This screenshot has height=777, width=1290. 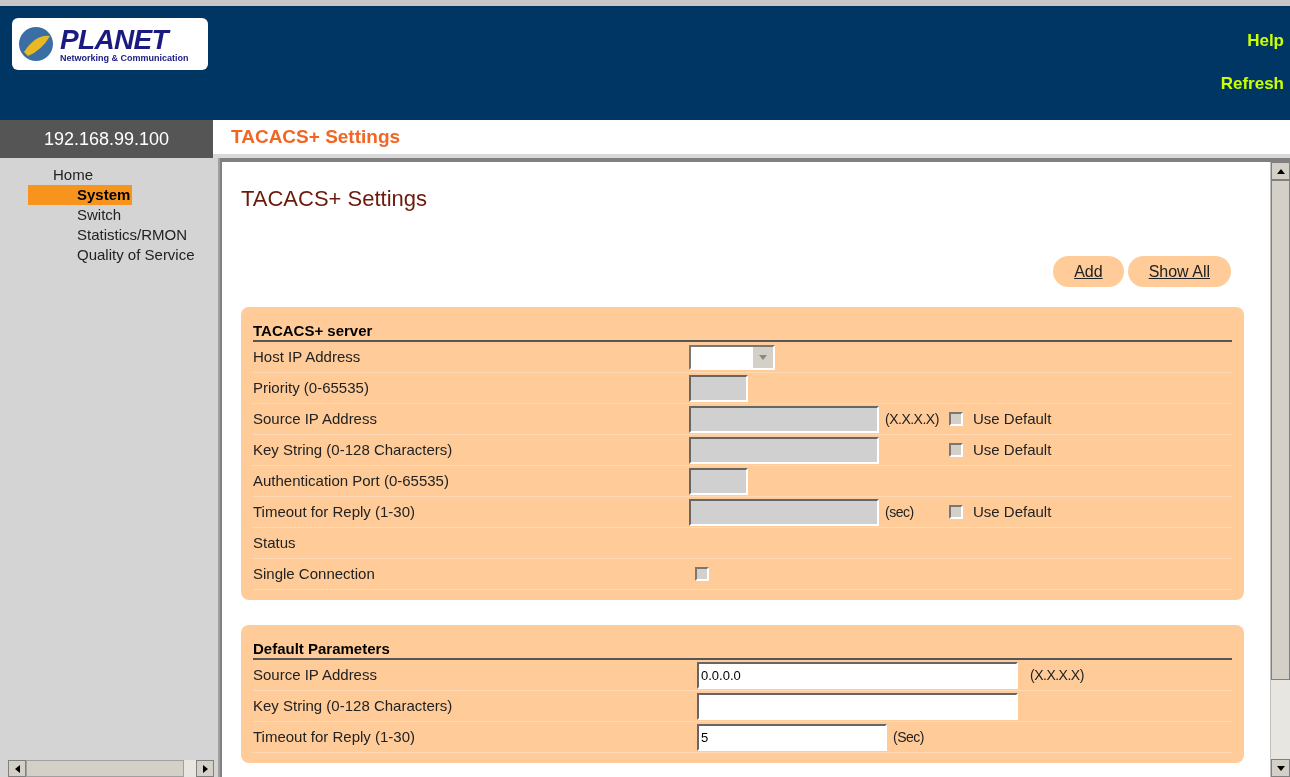 I want to click on input-field: 0.0.0.0, so click(x=857, y=675).